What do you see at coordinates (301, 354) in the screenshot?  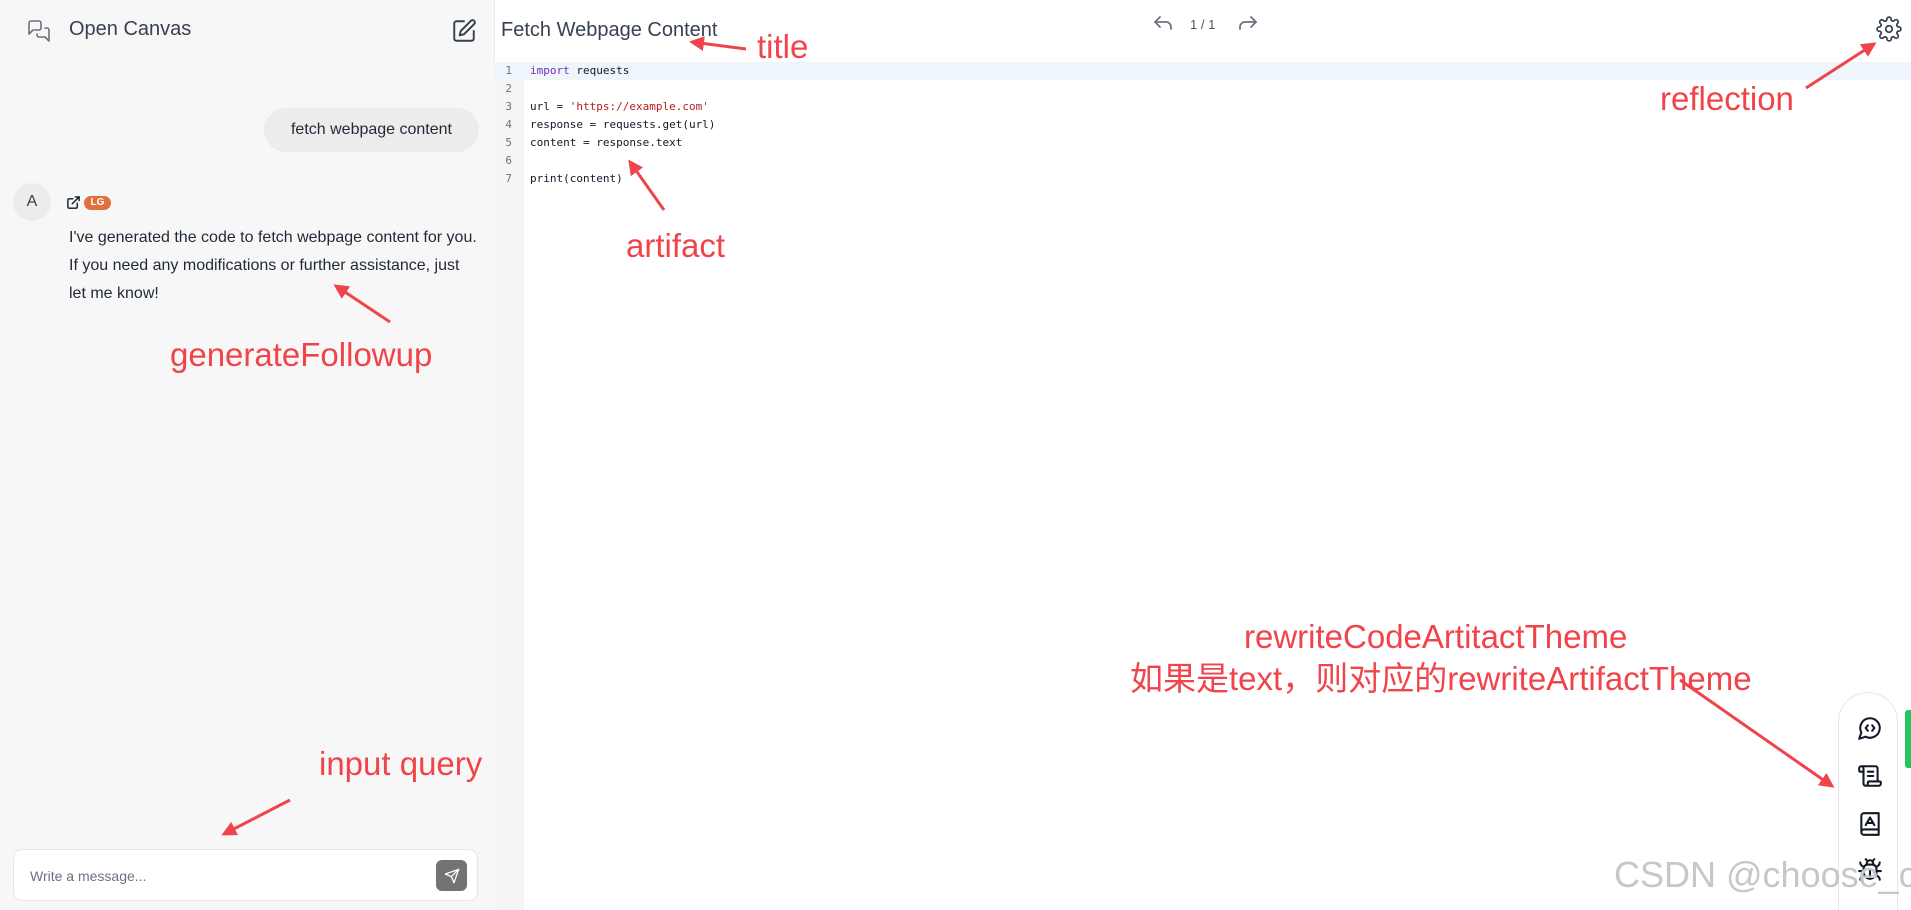 I see `annotation-generate-followup: generateFollowup` at bounding box center [301, 354].